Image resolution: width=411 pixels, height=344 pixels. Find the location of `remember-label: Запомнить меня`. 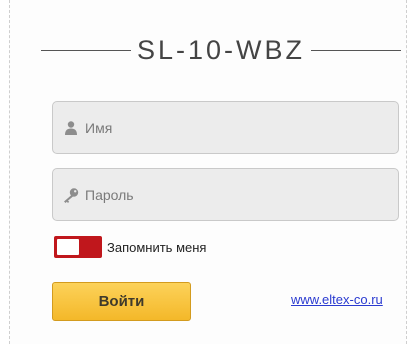

remember-label: Запомнить меня is located at coordinates (157, 247).